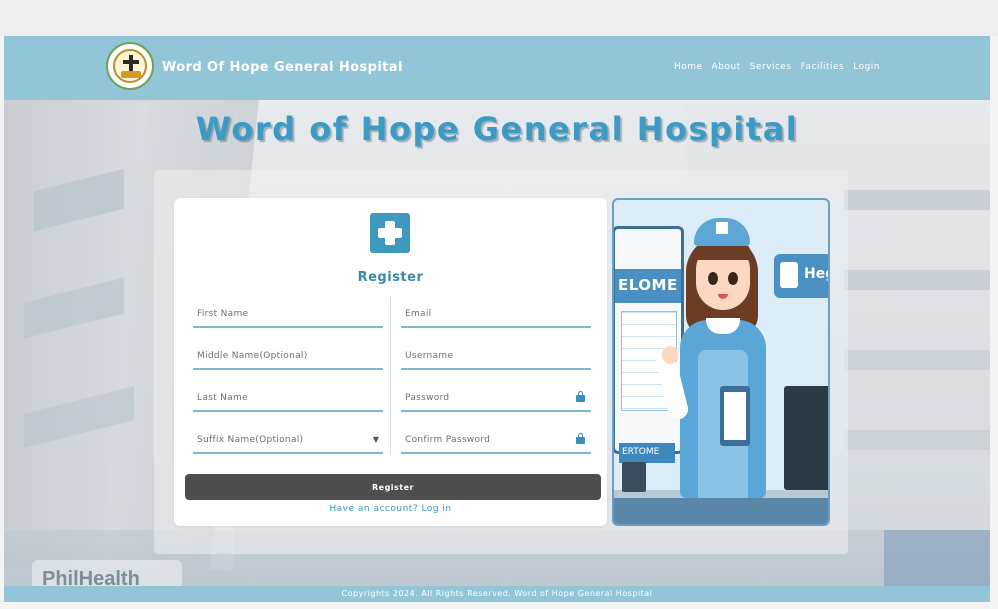 Image resolution: width=998 pixels, height=609 pixels. Describe the element at coordinates (390, 277) in the screenshot. I see `register-title: Register` at that location.